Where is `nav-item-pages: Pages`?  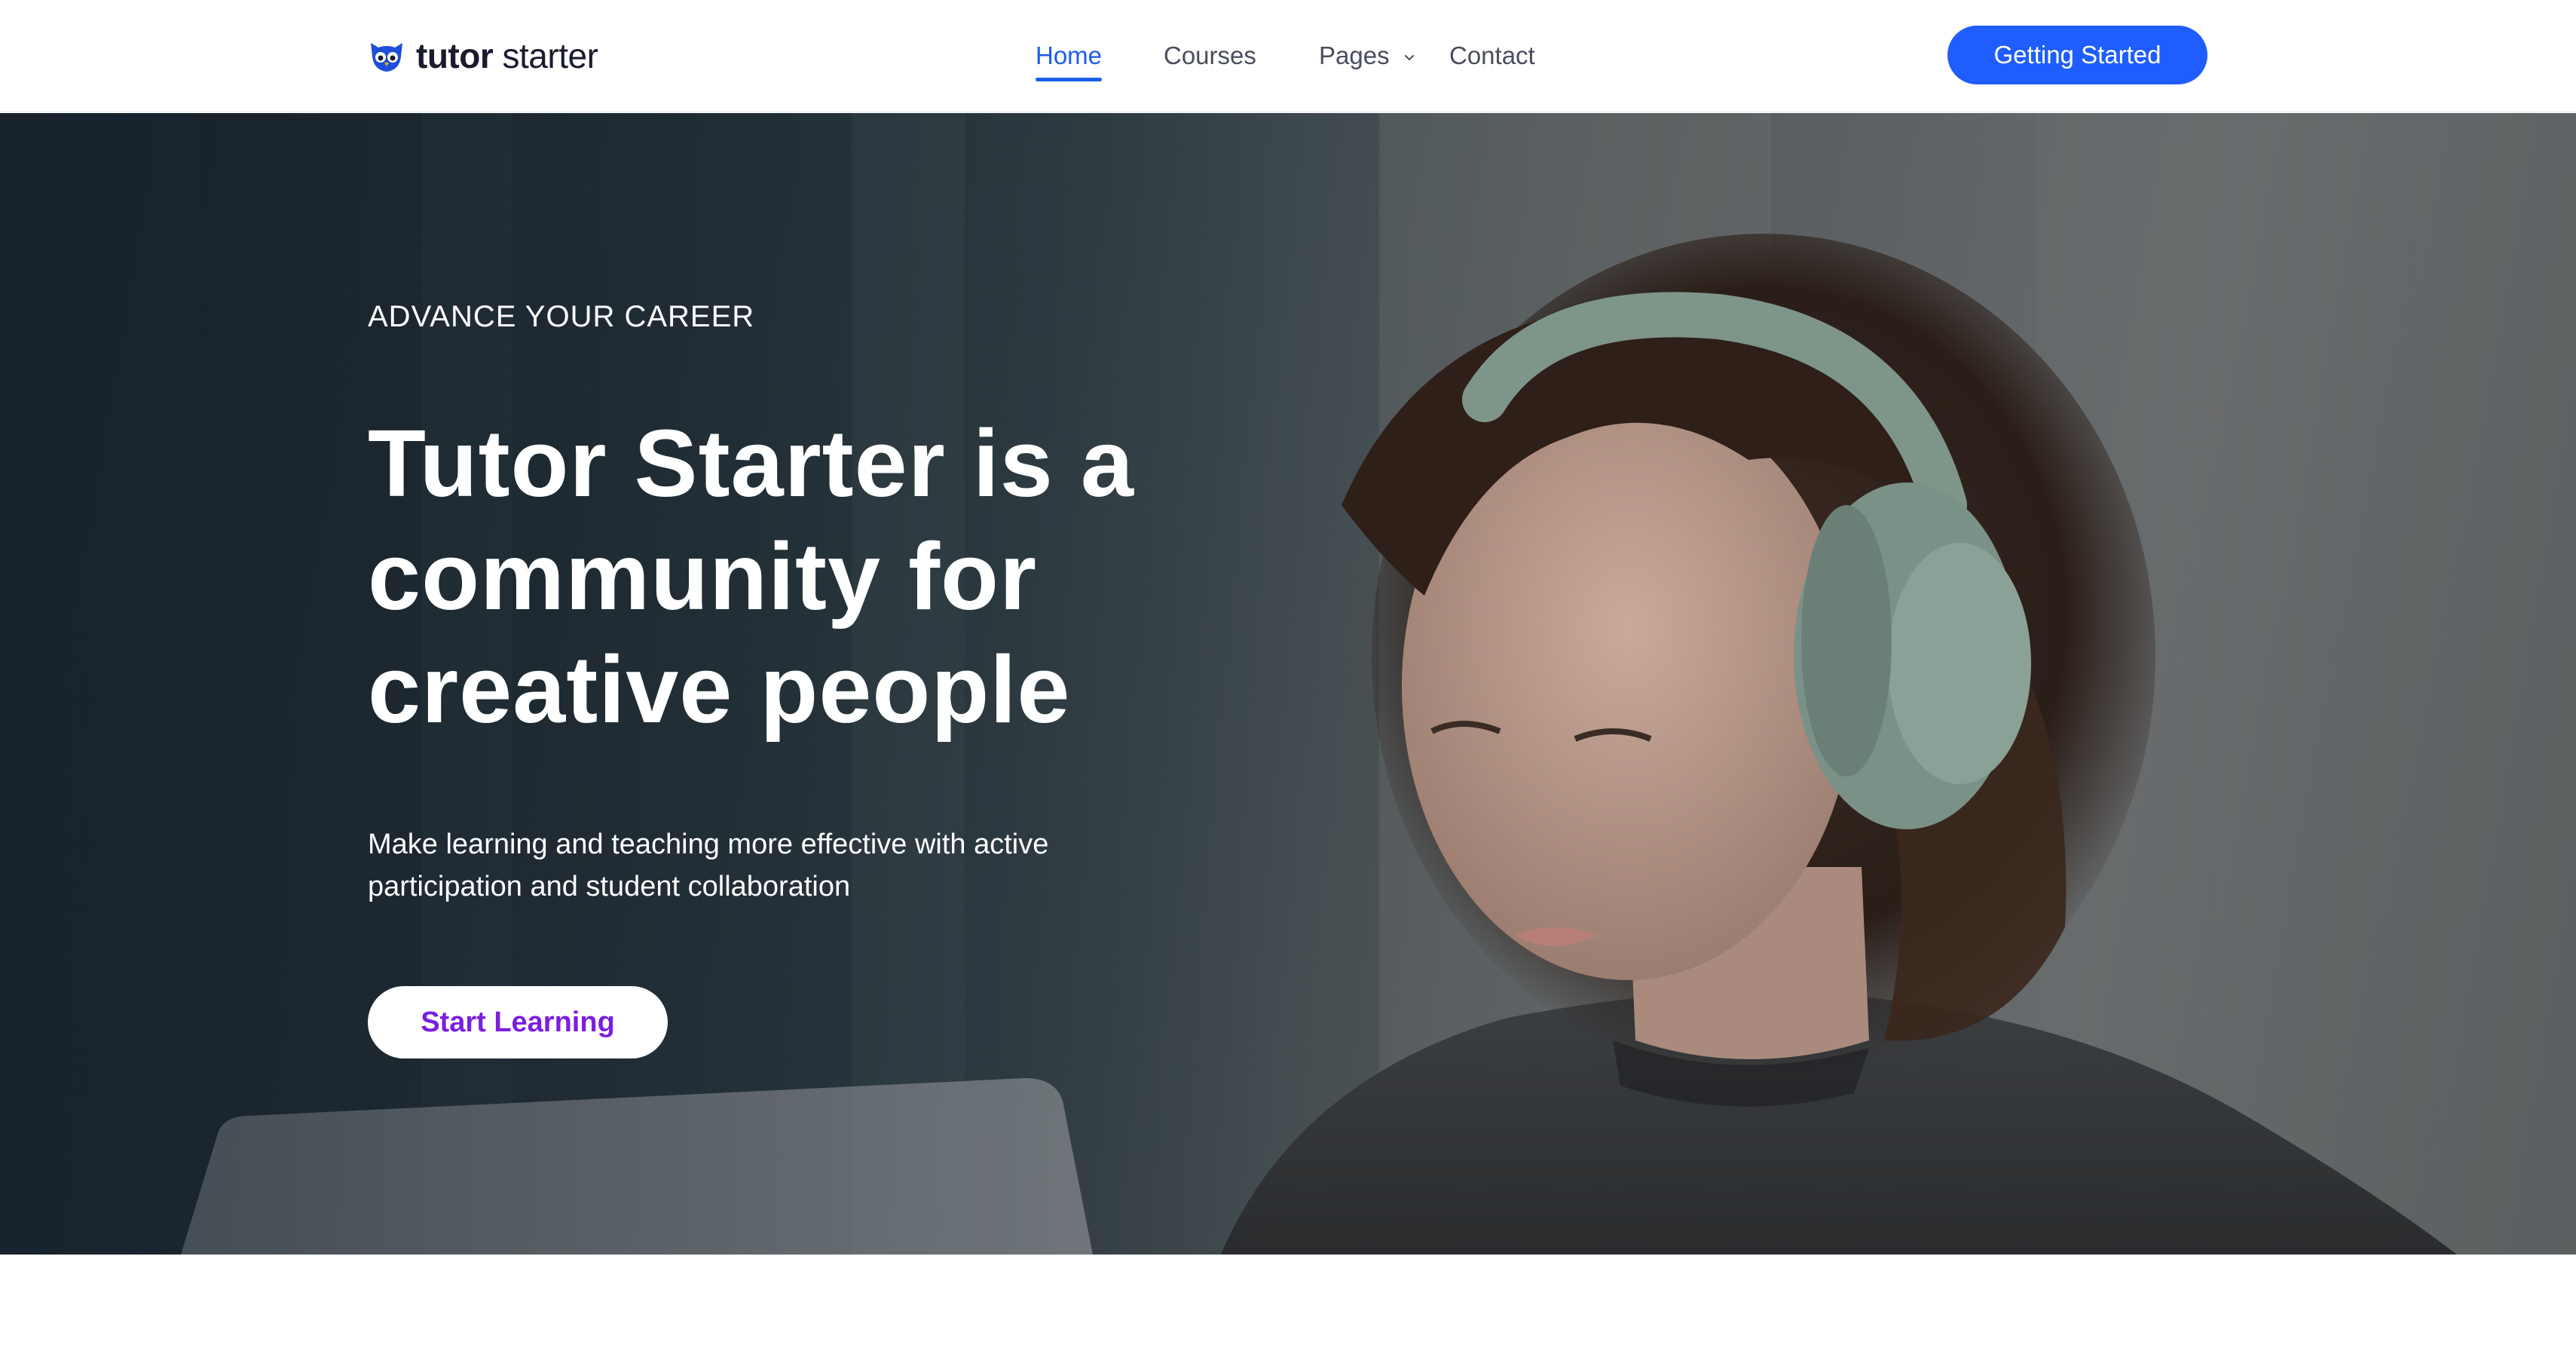
nav-item-pages: Pages is located at coordinates (1367, 56).